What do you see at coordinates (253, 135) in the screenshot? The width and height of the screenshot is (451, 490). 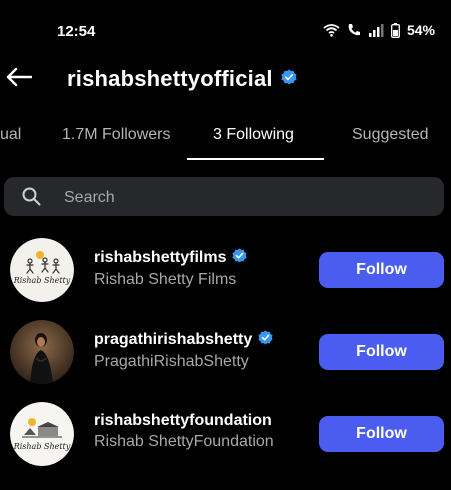 I see `tab-following: 3 Following` at bounding box center [253, 135].